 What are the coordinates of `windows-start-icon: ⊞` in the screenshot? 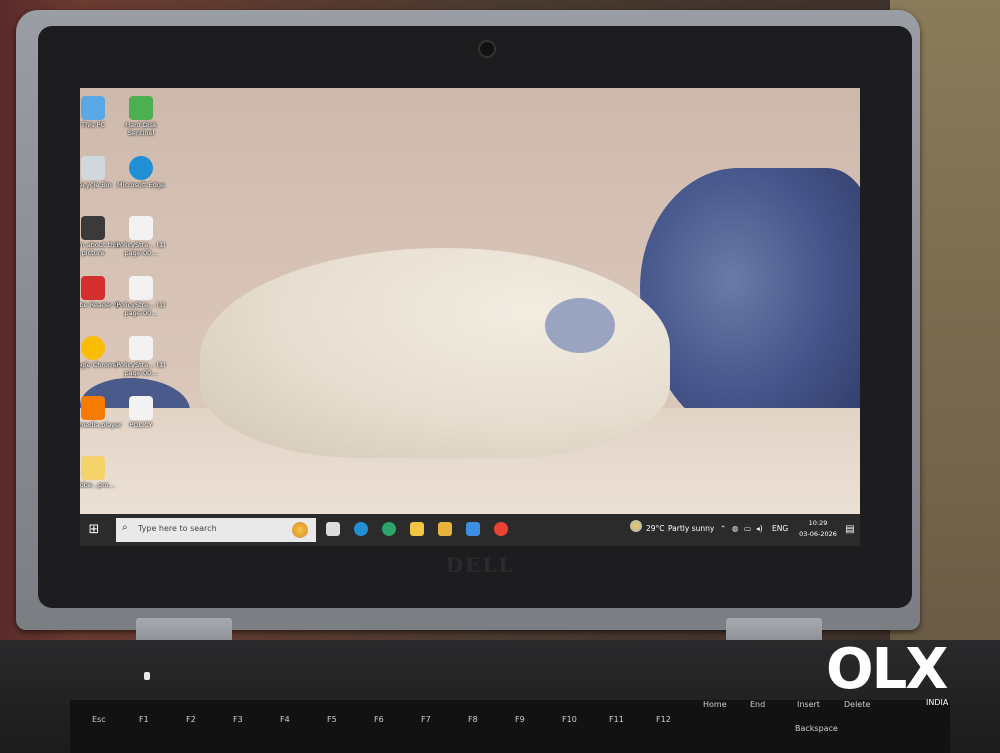 It's located at (94, 530).